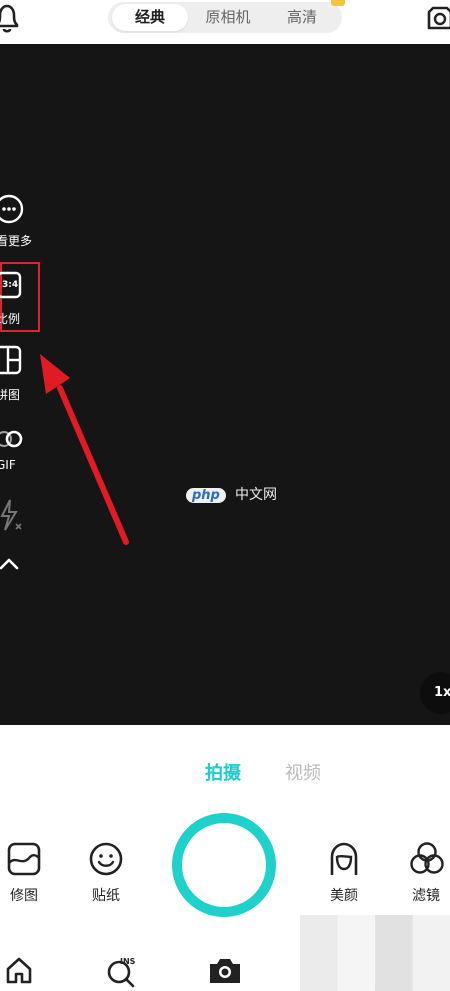 This screenshot has width=450, height=991. What do you see at coordinates (427, 858) in the screenshot?
I see `filter-icon` at bounding box center [427, 858].